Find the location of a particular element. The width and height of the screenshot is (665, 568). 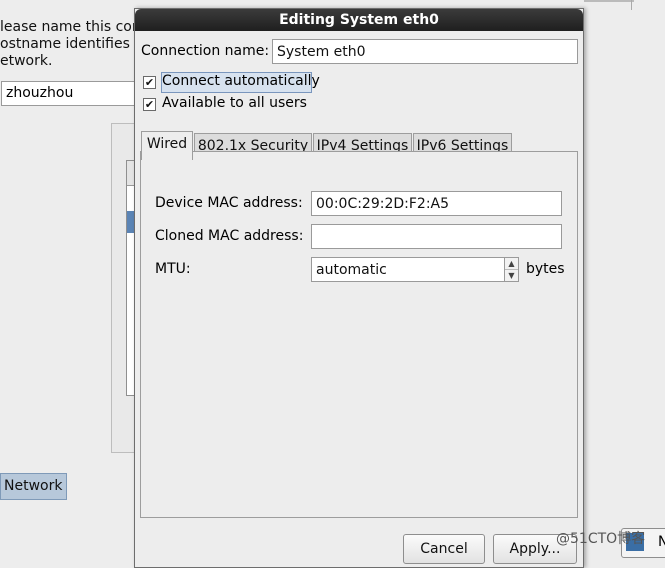

tab-wired: Wired is located at coordinates (167, 145).